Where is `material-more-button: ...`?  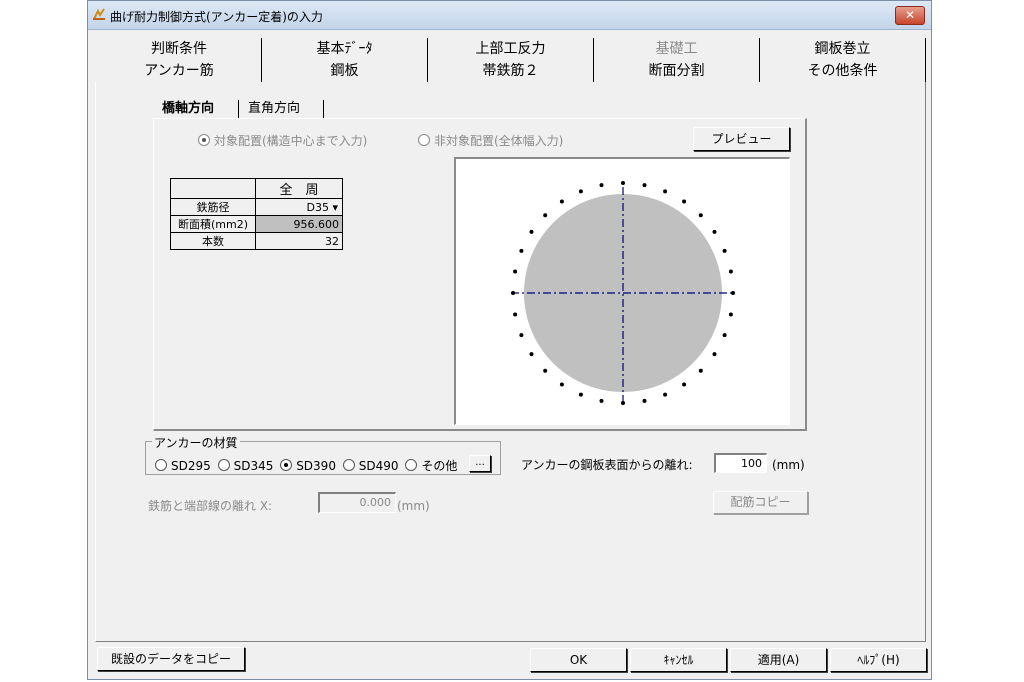
material-more-button: ... is located at coordinates (480, 463).